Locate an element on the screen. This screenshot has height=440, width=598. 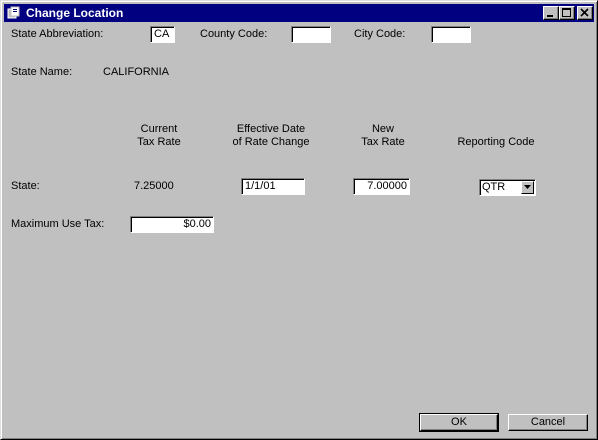
effective-date-header-line2: of Rate Change is located at coordinates (271, 142).